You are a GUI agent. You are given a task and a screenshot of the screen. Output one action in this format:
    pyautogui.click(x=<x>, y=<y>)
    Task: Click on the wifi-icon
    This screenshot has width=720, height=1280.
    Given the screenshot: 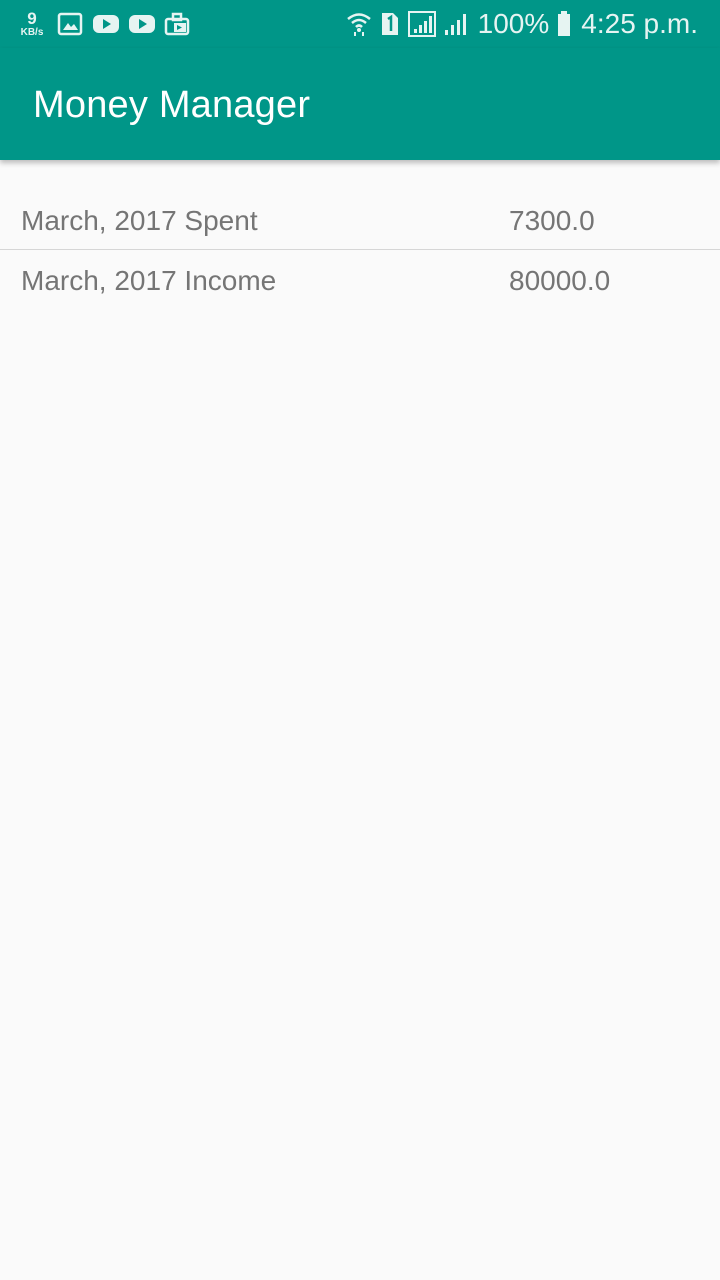 What is the action you would take?
    pyautogui.click(x=359, y=24)
    